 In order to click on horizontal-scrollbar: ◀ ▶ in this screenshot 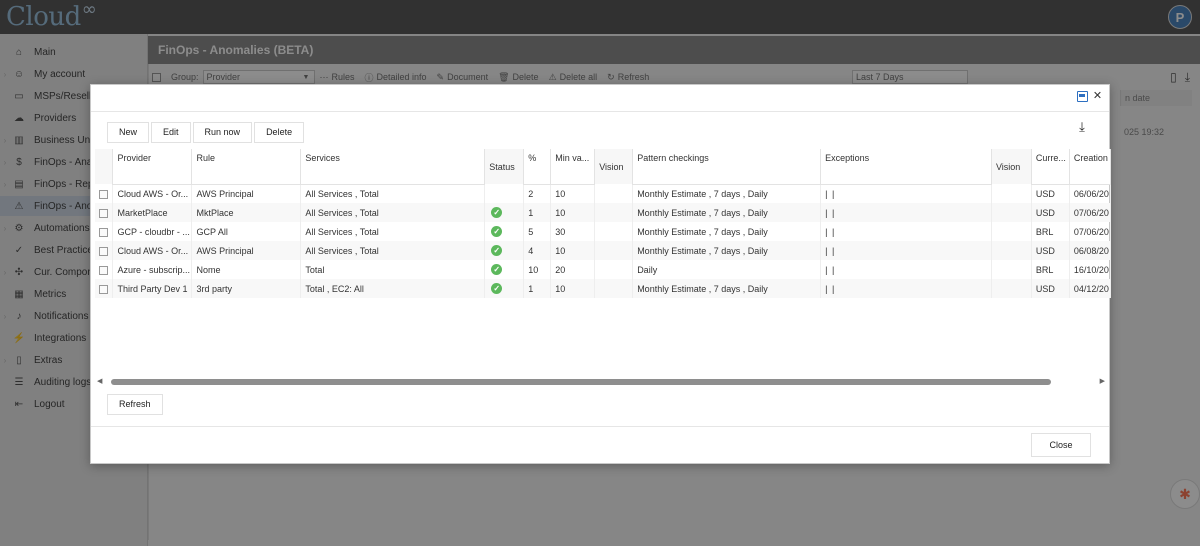, I will do `click(601, 382)`.